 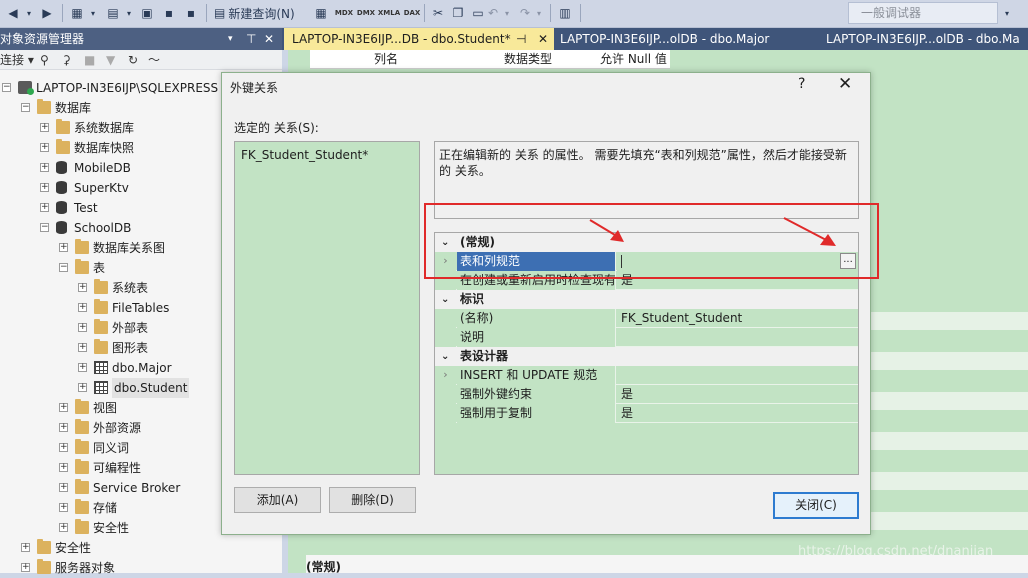 What do you see at coordinates (419, 39) in the screenshot?
I see `tab-dbo-student: LAPTOP-IN3E6IJP...DB - dbo.Student* ⊣ ✕` at bounding box center [419, 39].